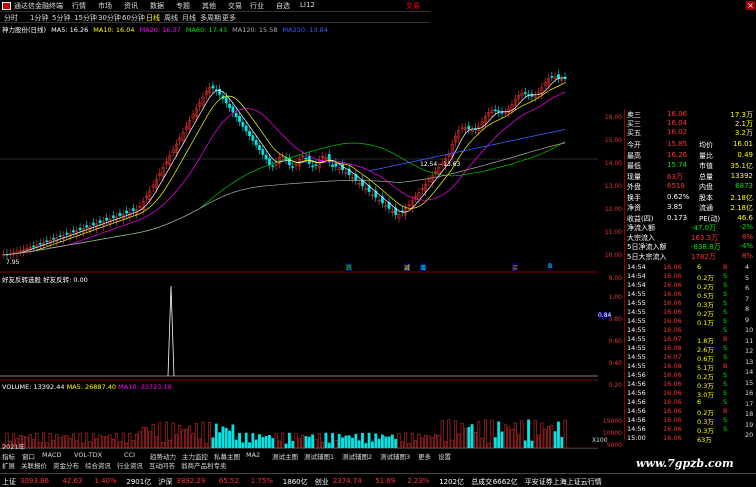 The image size is (756, 487). I want to click on status-item: 1860亿, so click(295, 482).